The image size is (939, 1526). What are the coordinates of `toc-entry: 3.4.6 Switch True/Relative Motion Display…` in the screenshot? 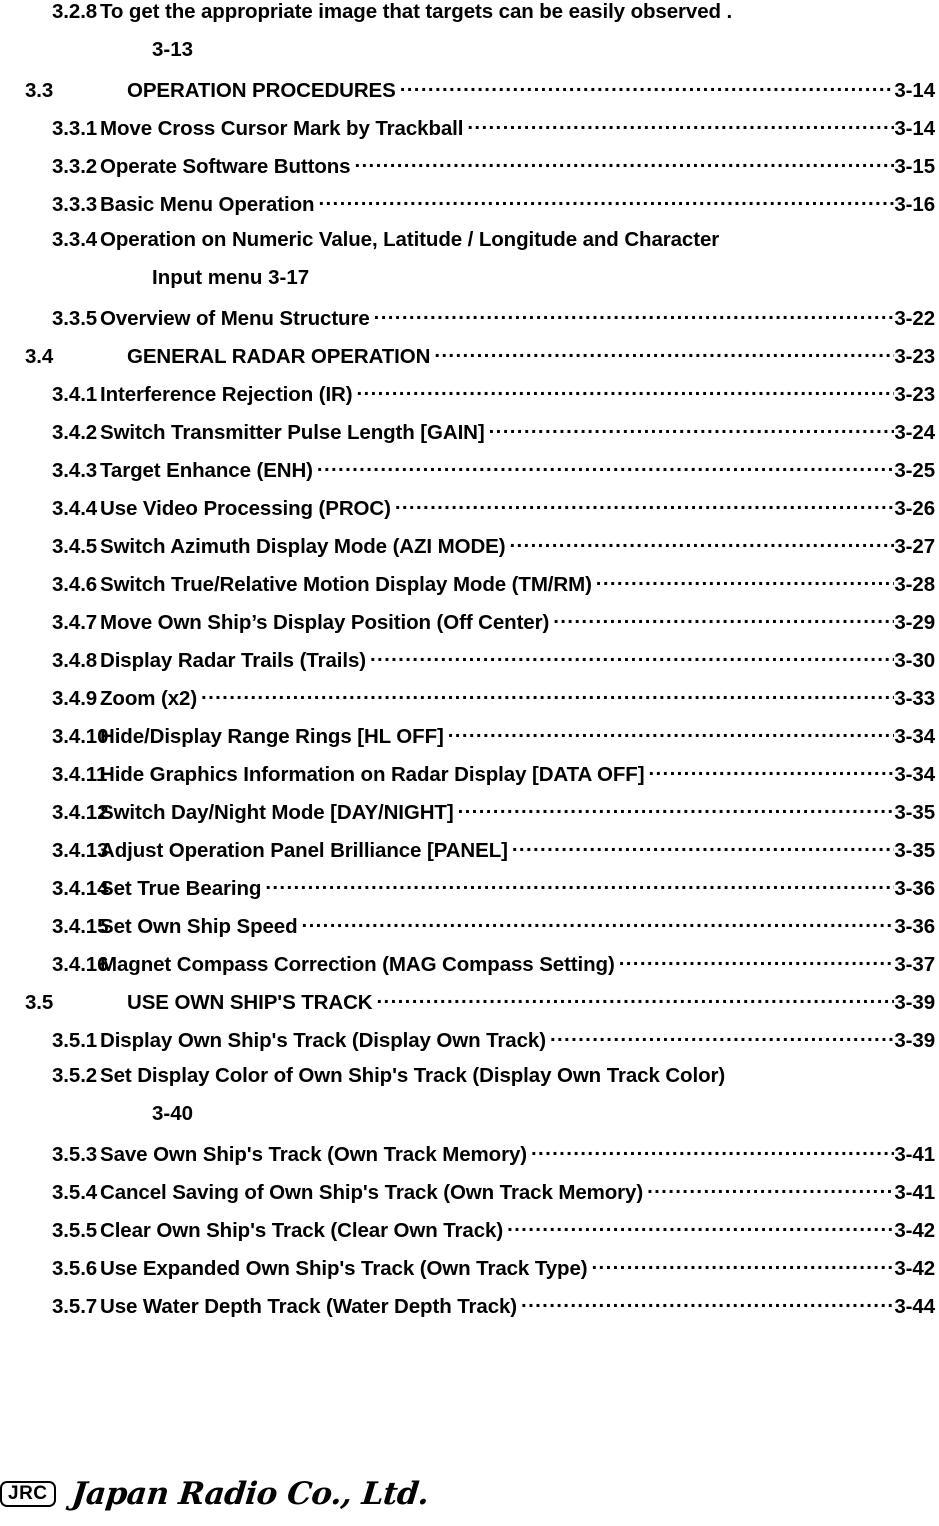 It's located at (469, 589).